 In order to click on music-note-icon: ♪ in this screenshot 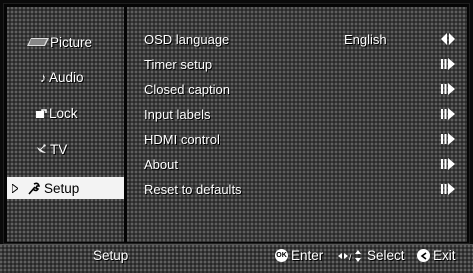, I will do `click(43, 77)`.